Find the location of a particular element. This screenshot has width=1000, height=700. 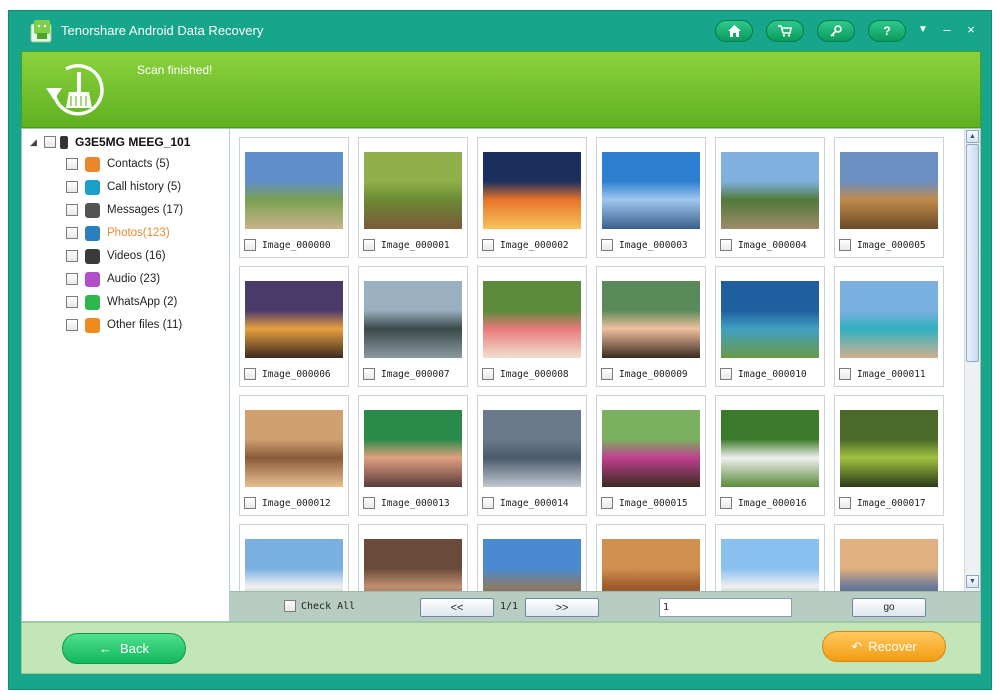

sidebar-item: Other files (11) is located at coordinates (124, 325).